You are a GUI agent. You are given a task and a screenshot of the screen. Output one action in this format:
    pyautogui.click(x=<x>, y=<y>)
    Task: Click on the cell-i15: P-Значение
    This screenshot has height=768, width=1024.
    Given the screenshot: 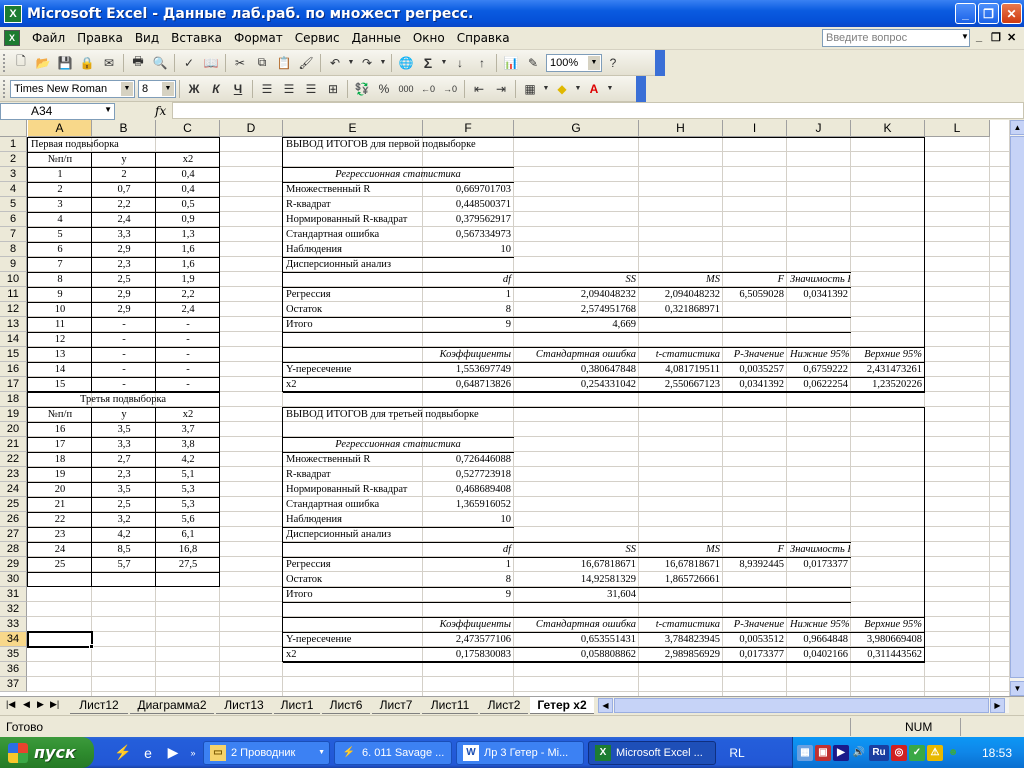 What is the action you would take?
    pyautogui.click(x=755, y=354)
    